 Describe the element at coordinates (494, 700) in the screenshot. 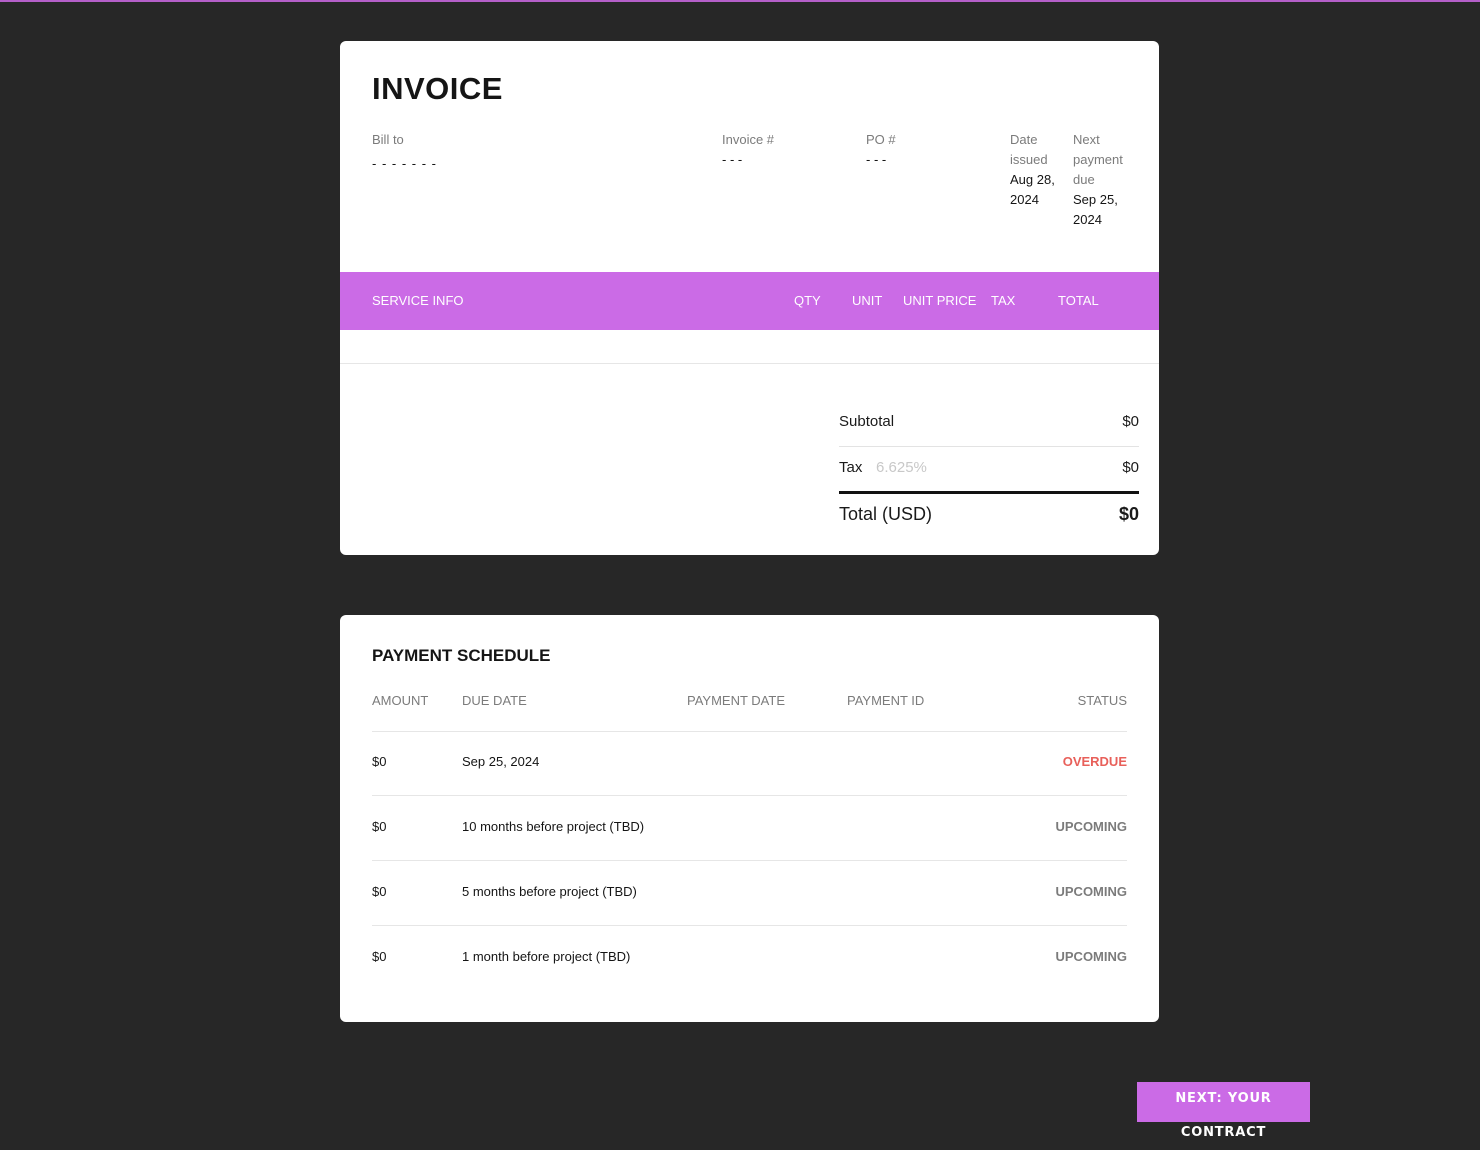

I see `col-due-date: DUE DATE` at that location.